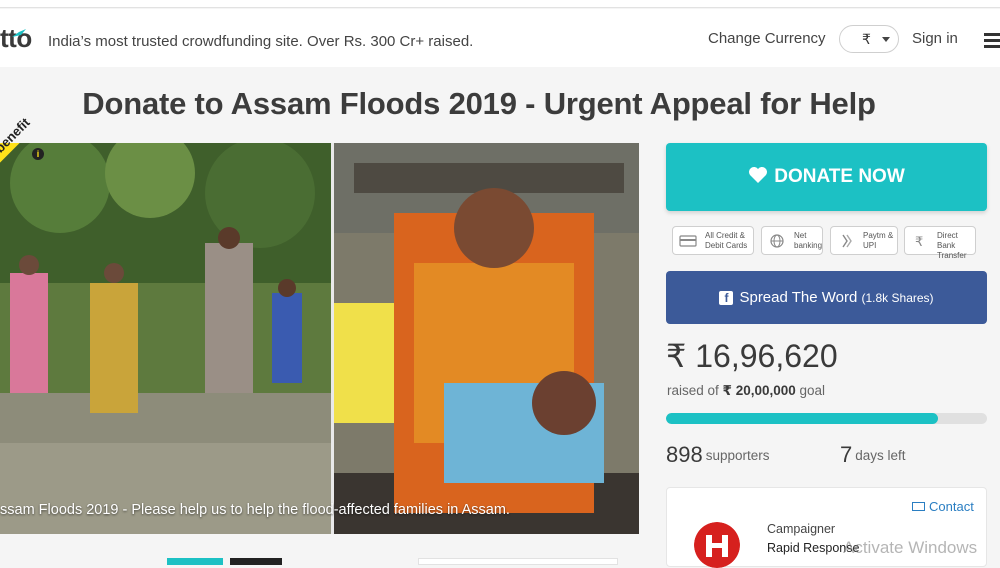  I want to click on menu-icon, so click(992, 40).